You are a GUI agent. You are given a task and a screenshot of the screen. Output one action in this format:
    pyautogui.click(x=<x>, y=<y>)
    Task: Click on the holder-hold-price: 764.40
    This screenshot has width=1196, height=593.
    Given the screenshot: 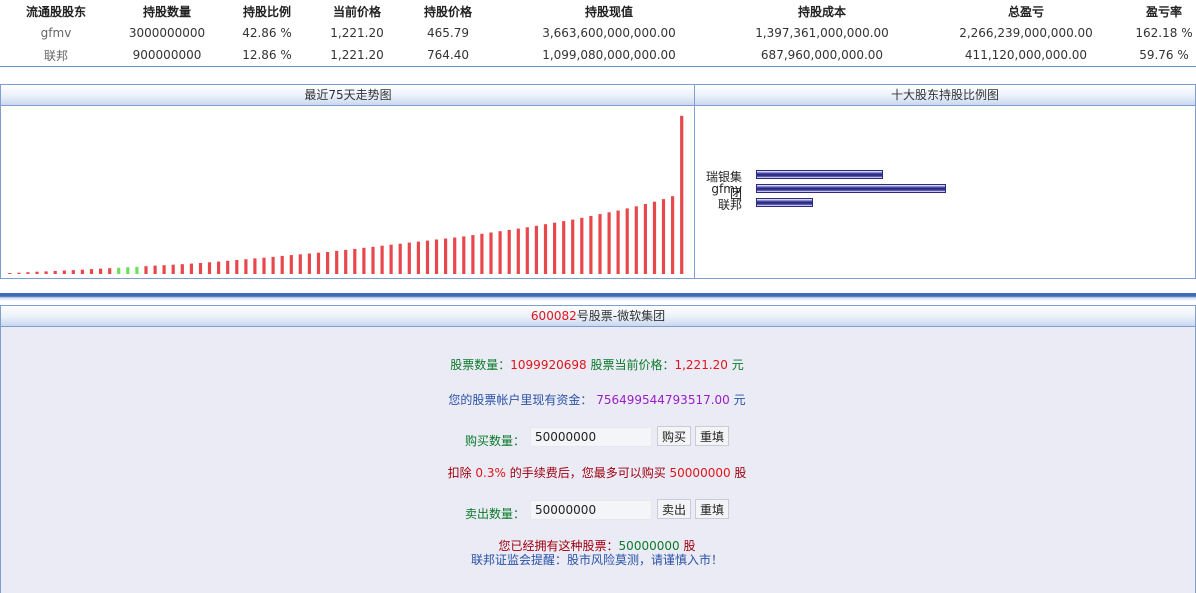 What is the action you would take?
    pyautogui.click(x=448, y=55)
    